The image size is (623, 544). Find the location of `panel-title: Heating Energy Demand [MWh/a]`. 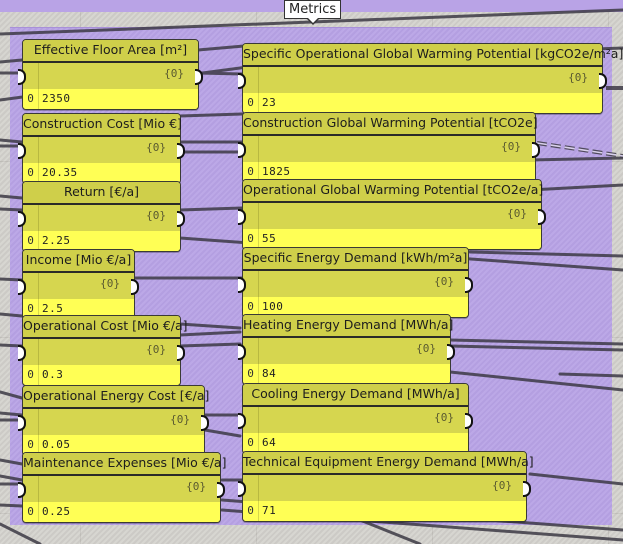

panel-title: Heating Energy Demand [MWh/a] is located at coordinates (348, 326).